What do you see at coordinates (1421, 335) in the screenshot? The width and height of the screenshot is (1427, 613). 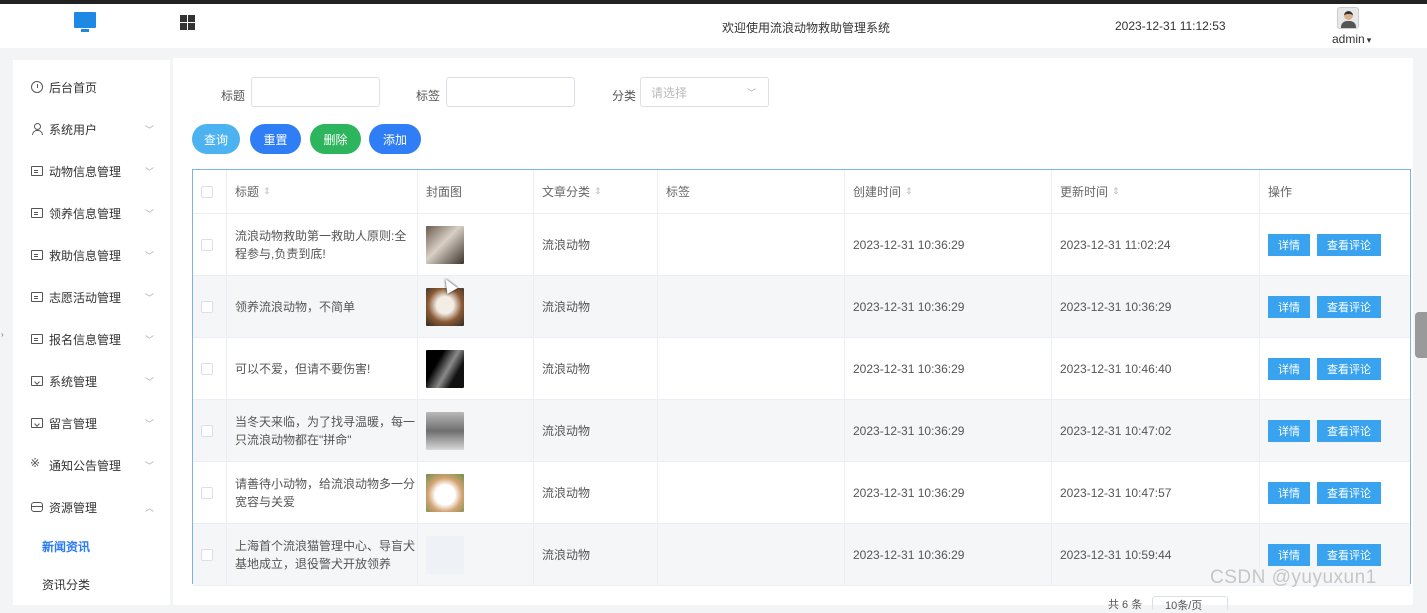 I see `side-drawer-tab` at bounding box center [1421, 335].